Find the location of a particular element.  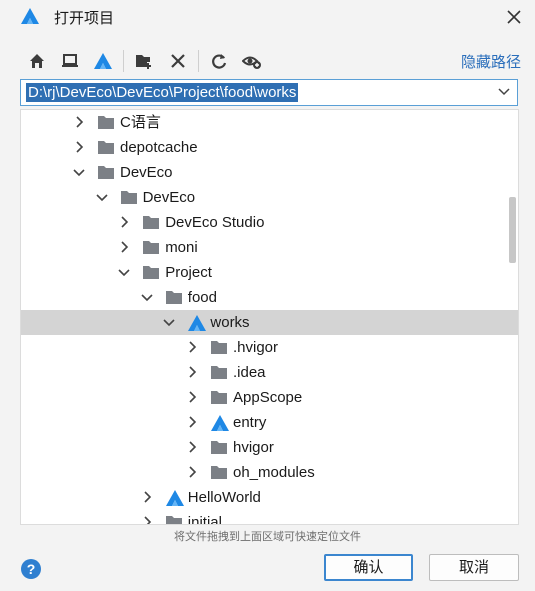

close-button is located at coordinates (514, 17).